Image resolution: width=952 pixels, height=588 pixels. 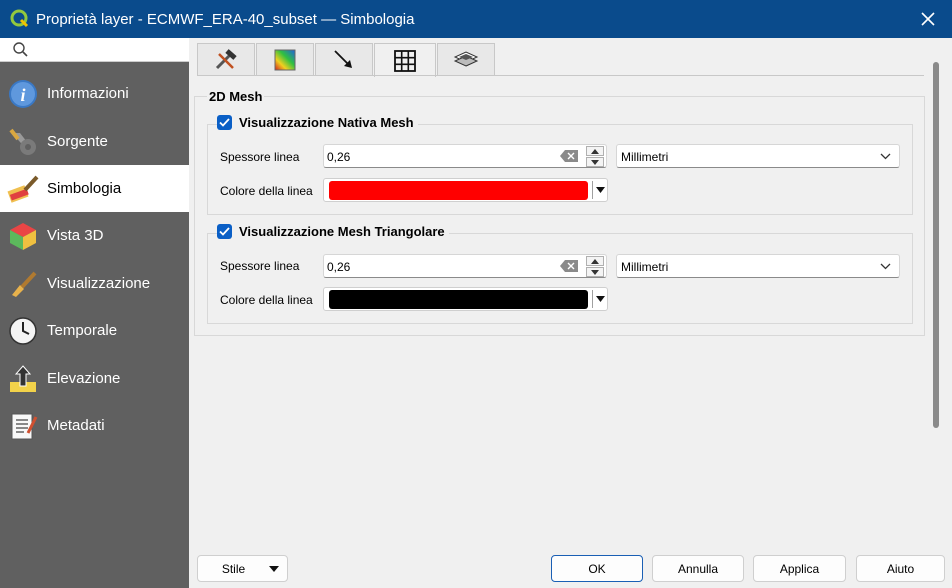 I want to click on help-button: Aiuto, so click(x=900, y=568).